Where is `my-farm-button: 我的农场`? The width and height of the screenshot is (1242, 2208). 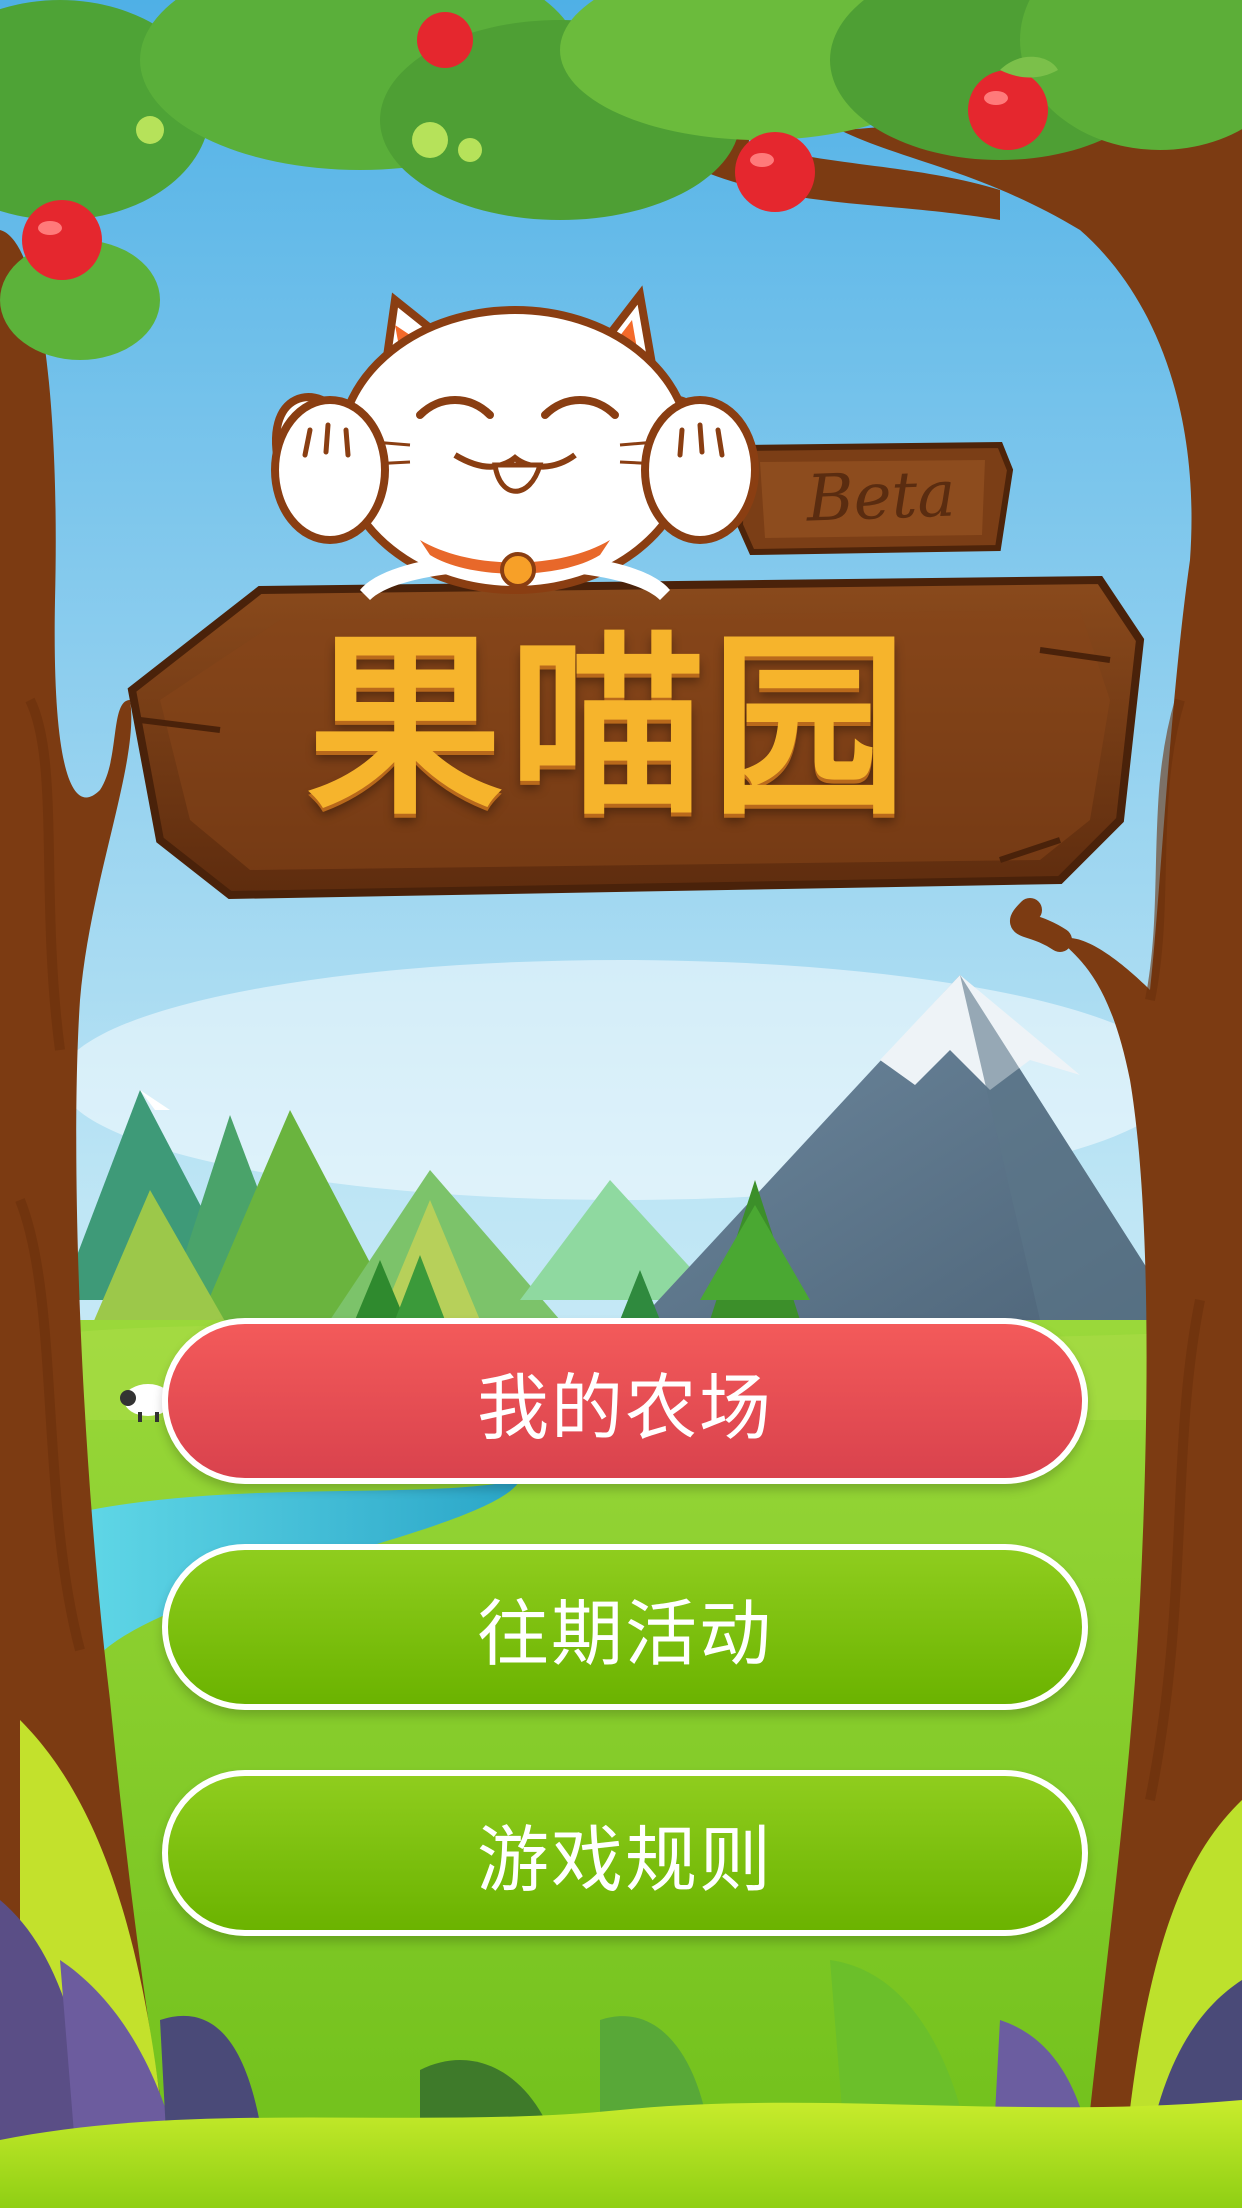 my-farm-button: 我的农场 is located at coordinates (625, 1401).